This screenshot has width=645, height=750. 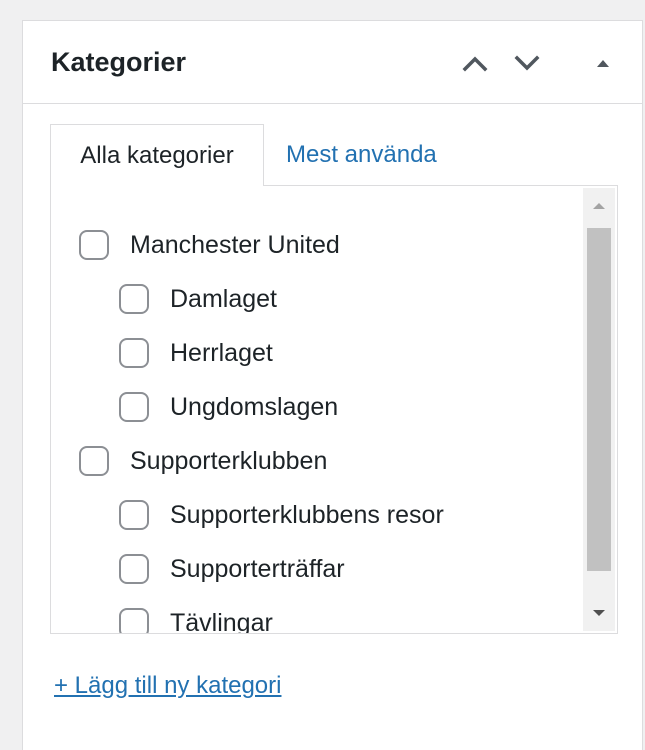 I want to click on category-item: Manchester United, so click(x=209, y=245).